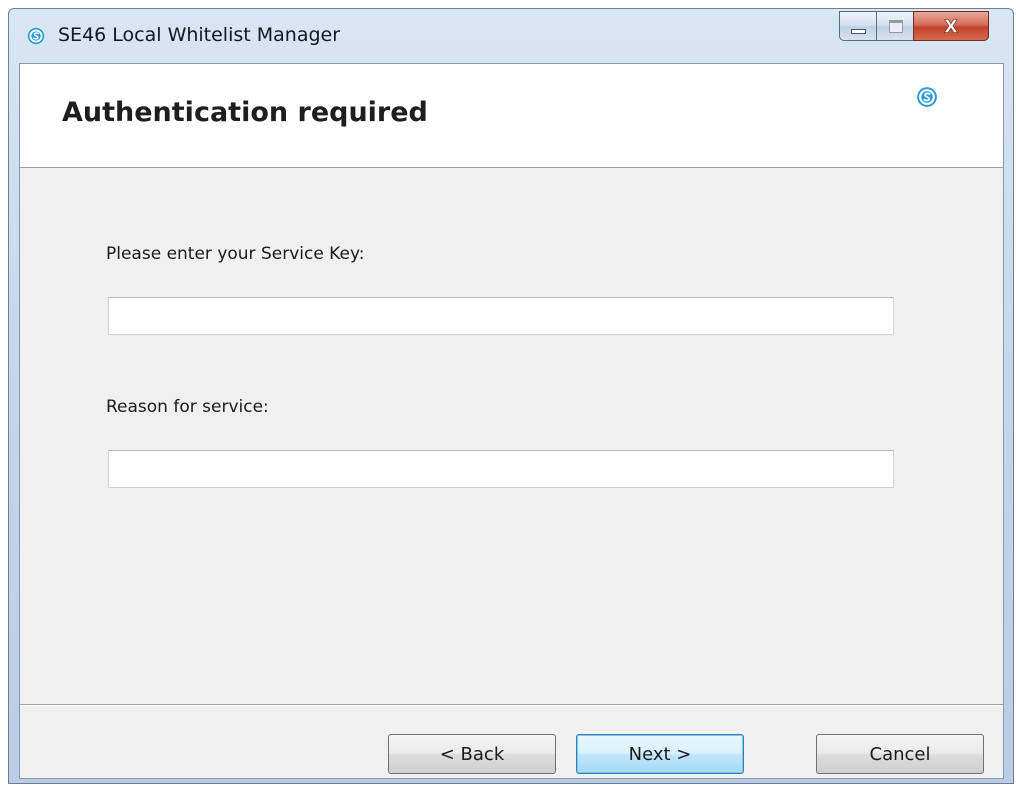 This screenshot has width=1016, height=786. I want to click on maximize-button, so click(895, 26).